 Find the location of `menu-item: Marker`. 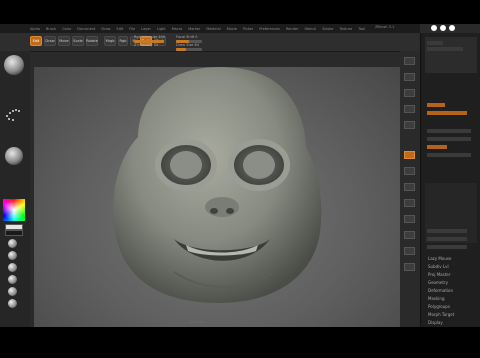

menu-item: Marker is located at coordinates (194, 29).